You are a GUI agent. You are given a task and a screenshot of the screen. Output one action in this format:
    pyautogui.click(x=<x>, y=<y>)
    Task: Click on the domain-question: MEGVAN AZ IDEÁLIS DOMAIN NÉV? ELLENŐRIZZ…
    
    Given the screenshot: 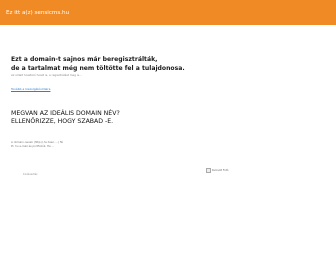 What is the action you would take?
    pyautogui.click(x=141, y=118)
    